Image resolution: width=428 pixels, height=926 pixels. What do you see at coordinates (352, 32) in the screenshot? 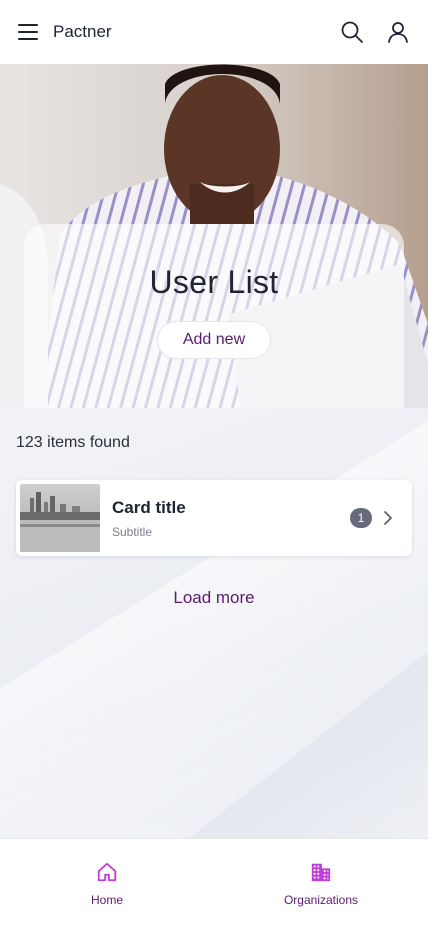
I see `search-icon` at bounding box center [352, 32].